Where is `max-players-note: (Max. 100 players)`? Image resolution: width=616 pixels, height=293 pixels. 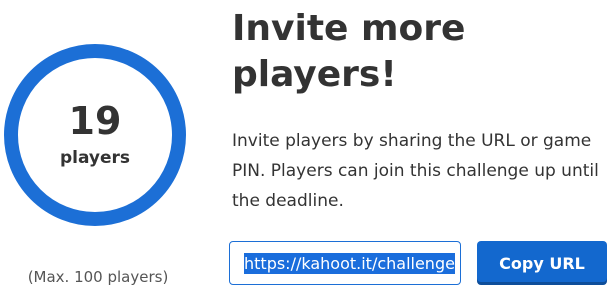
max-players-note: (Max. 100 players) is located at coordinates (98, 277).